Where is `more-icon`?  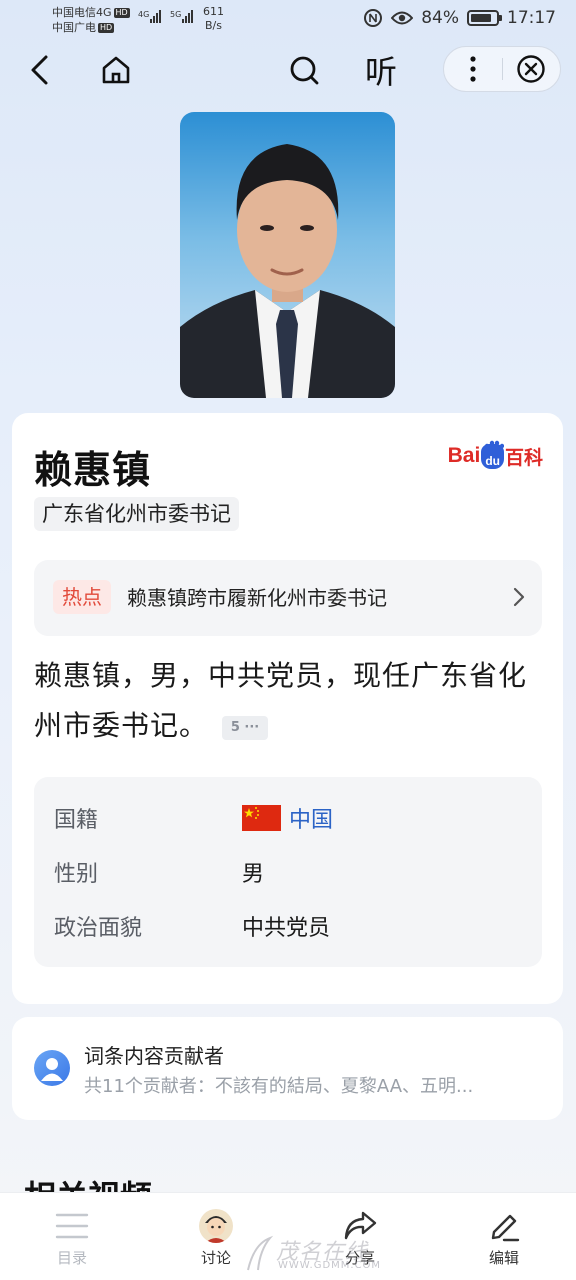
more-icon is located at coordinates (473, 69).